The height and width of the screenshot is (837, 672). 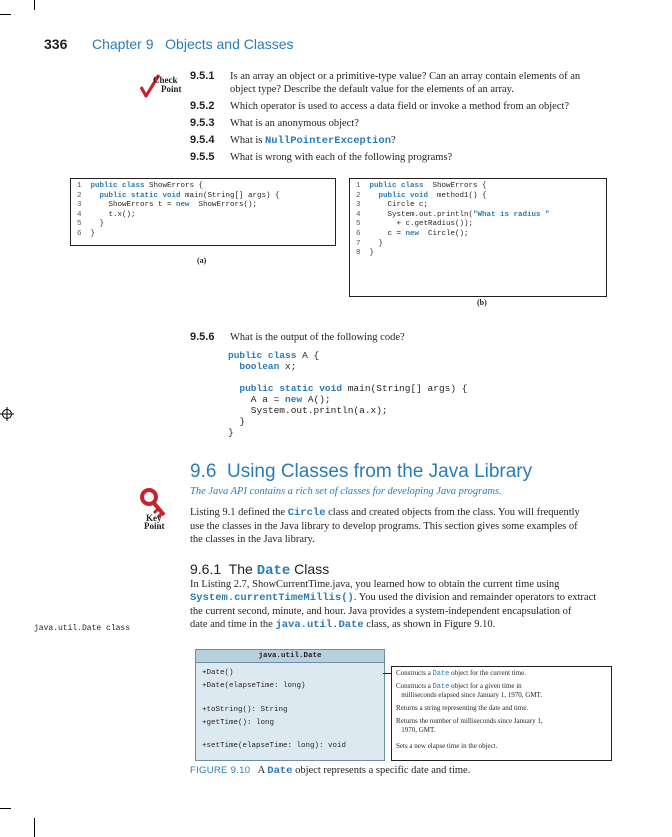 I want to click on registration-mark-icon, so click(x=7, y=416).